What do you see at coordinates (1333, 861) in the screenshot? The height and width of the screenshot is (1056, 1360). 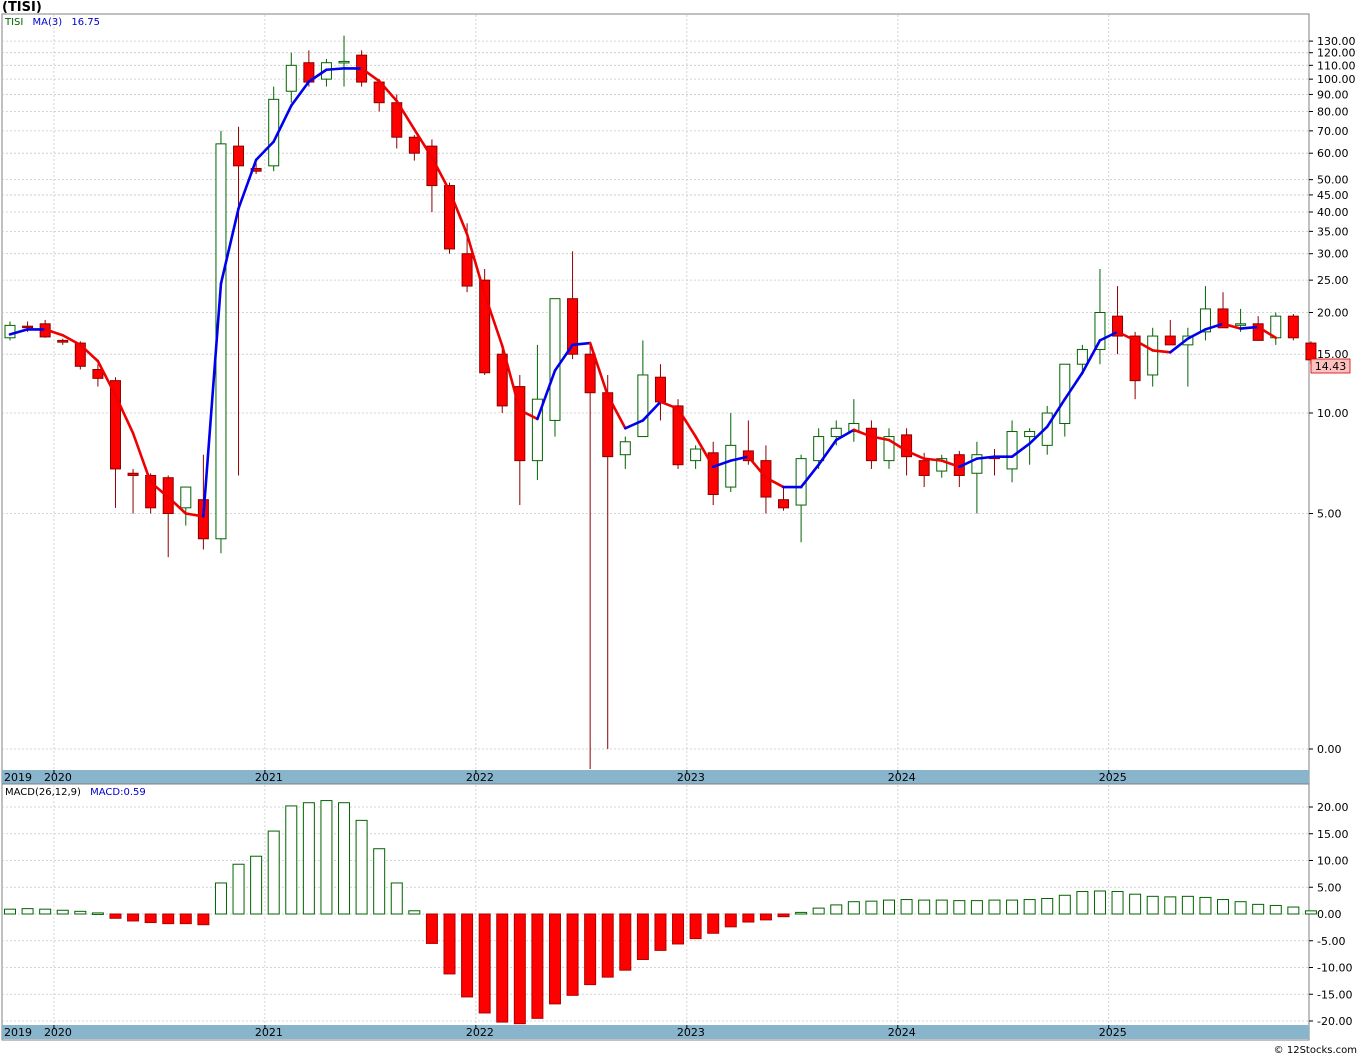 I see `macd-tick-label: 10.00` at bounding box center [1333, 861].